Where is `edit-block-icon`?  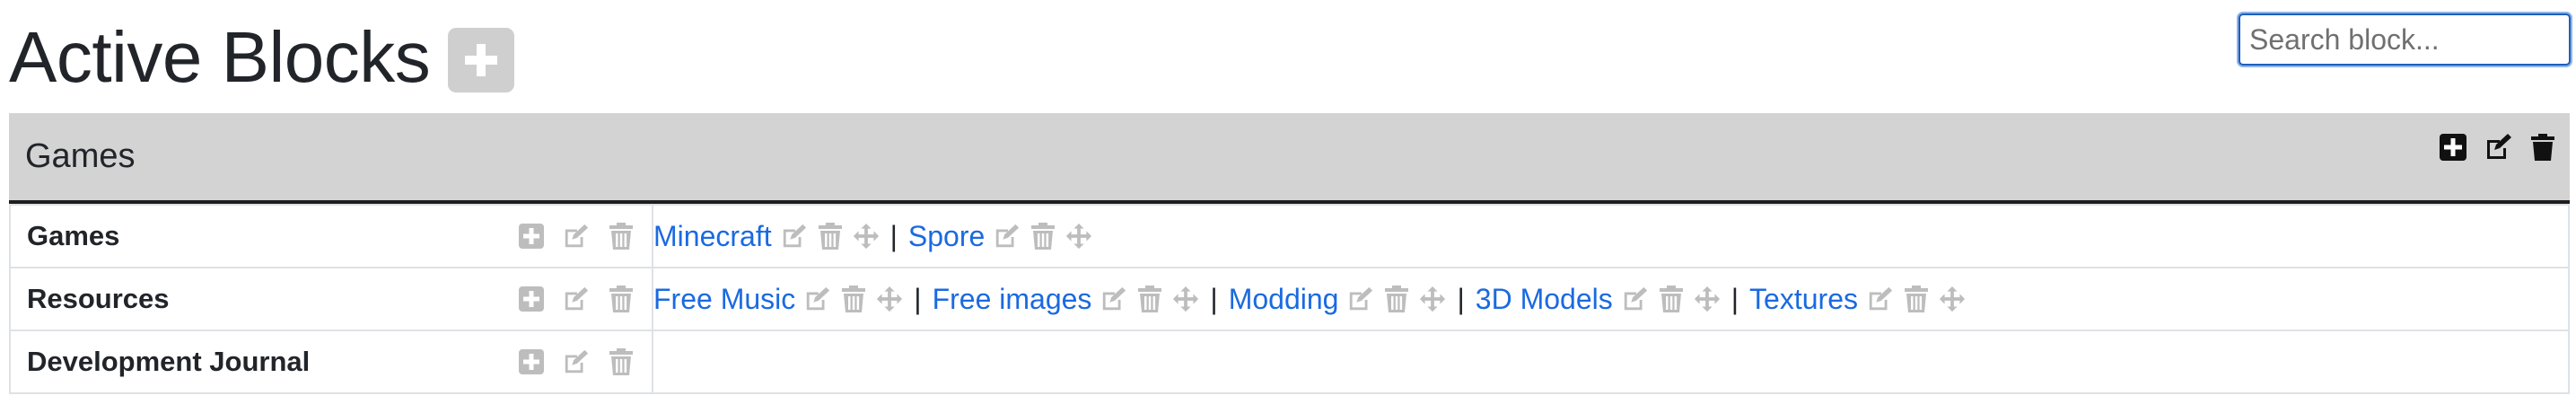 edit-block-icon is located at coordinates (2498, 147).